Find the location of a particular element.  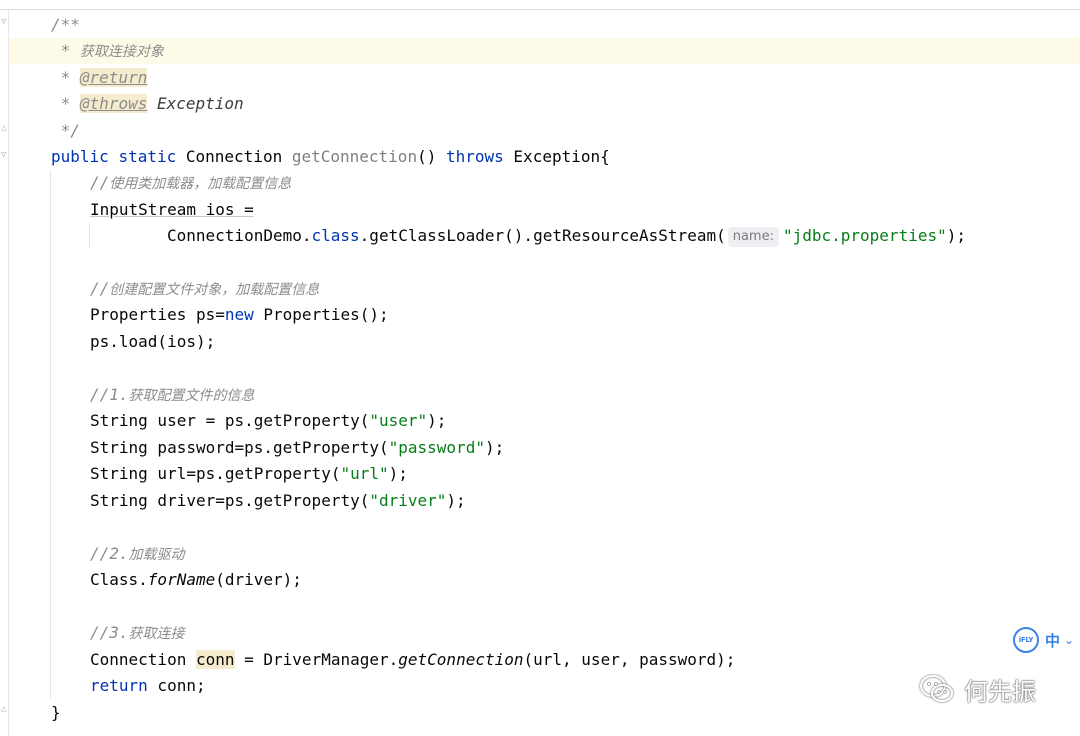

parameter-hint: name: is located at coordinates (753, 237).